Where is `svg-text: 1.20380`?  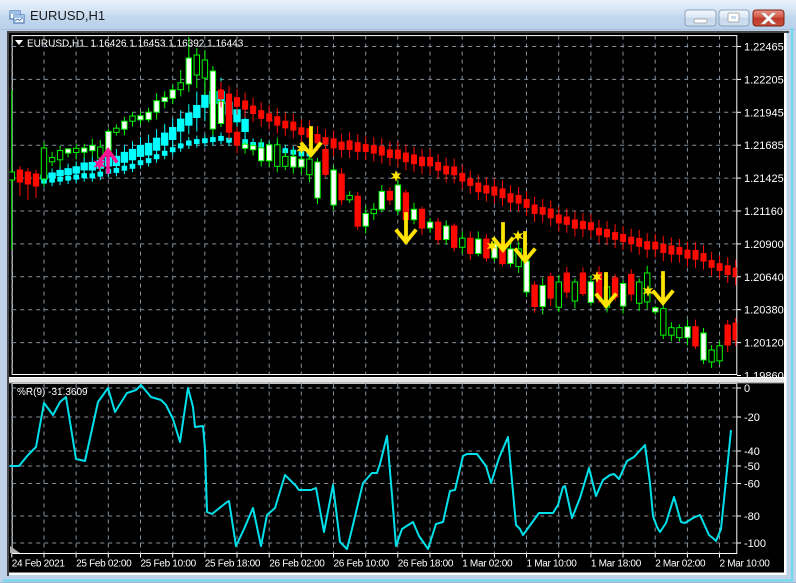 svg-text: 1.20380 is located at coordinates (764, 311).